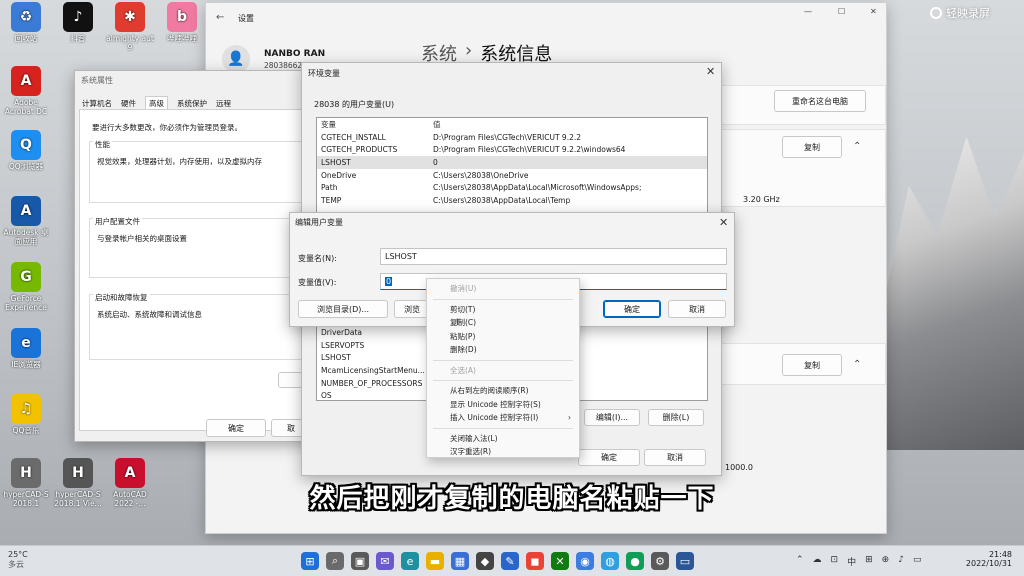  I want to click on envvars-cancel-button: 取消, so click(675, 457).